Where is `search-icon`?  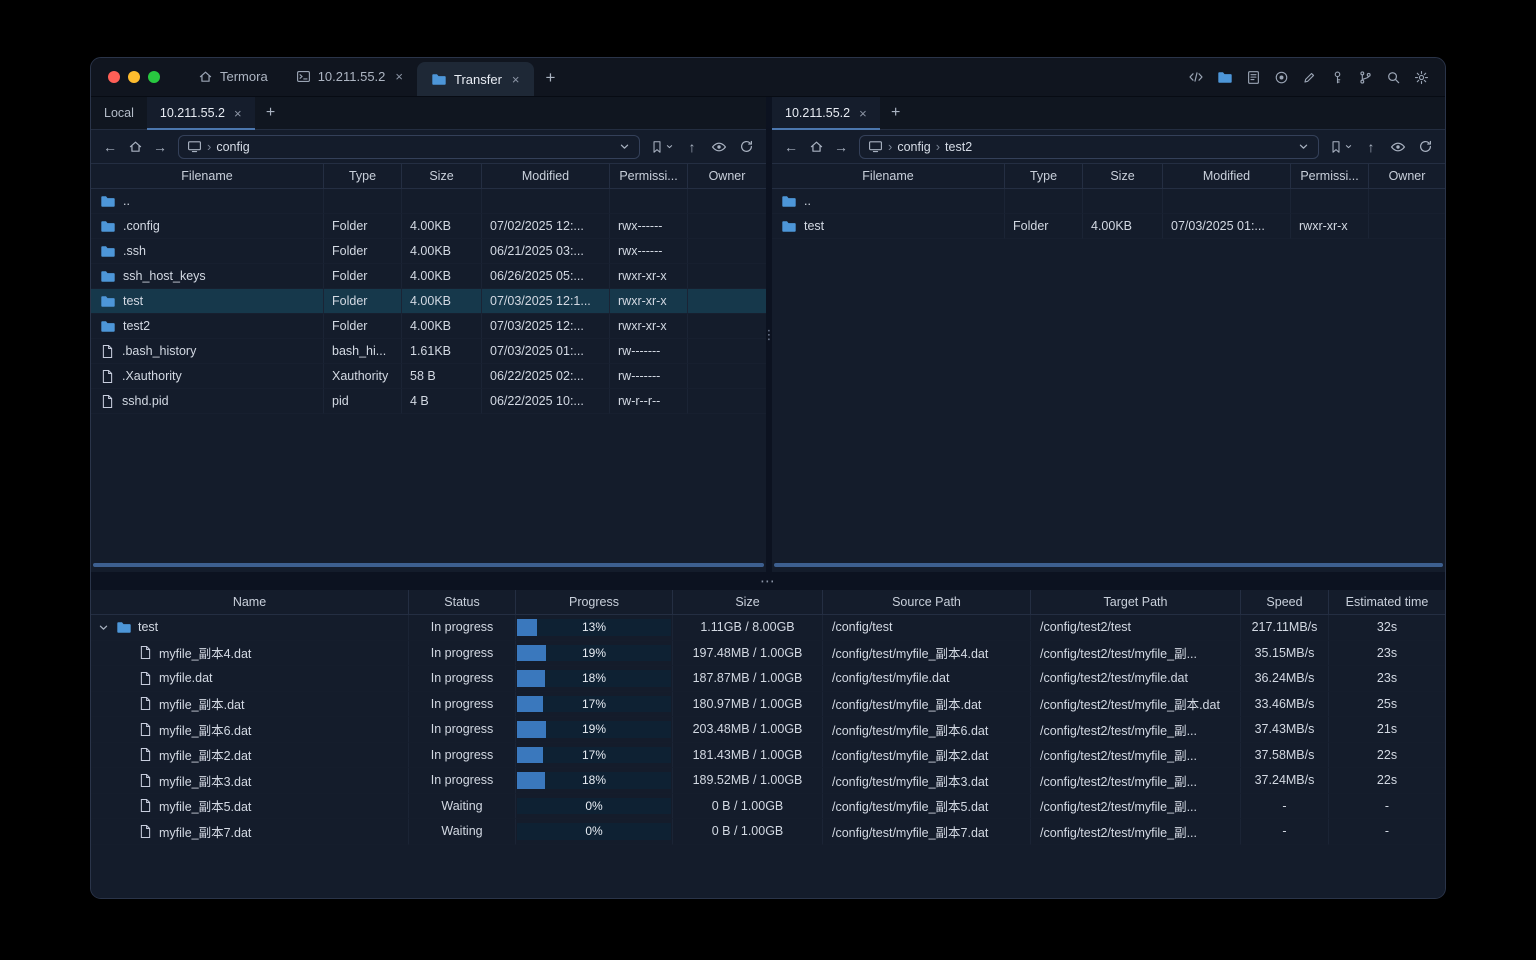
search-icon is located at coordinates (1393, 77).